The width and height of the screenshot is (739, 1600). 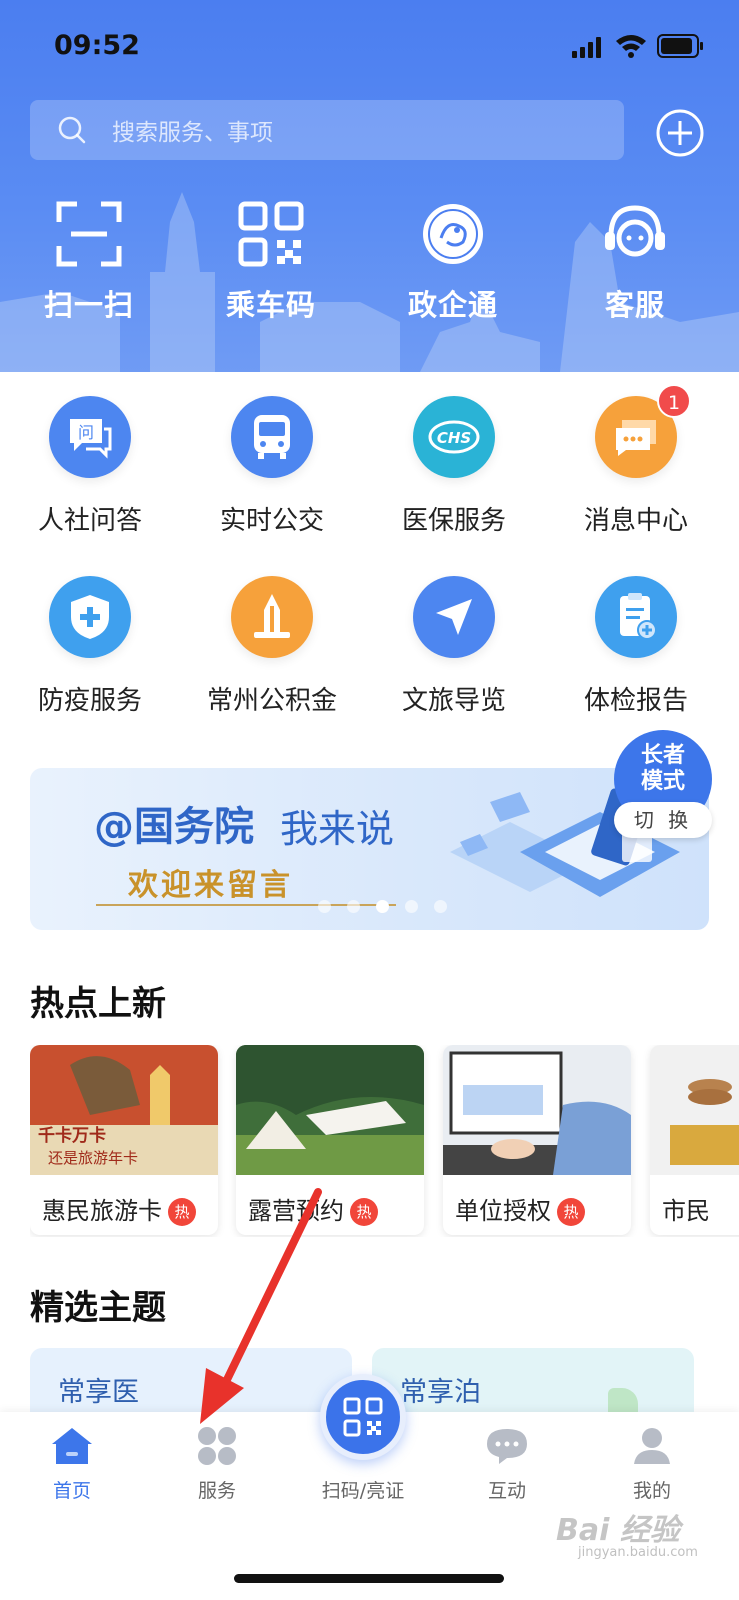 What do you see at coordinates (192, 133) in the screenshot?
I see `search-placeholder: 搜索服务、事项` at bounding box center [192, 133].